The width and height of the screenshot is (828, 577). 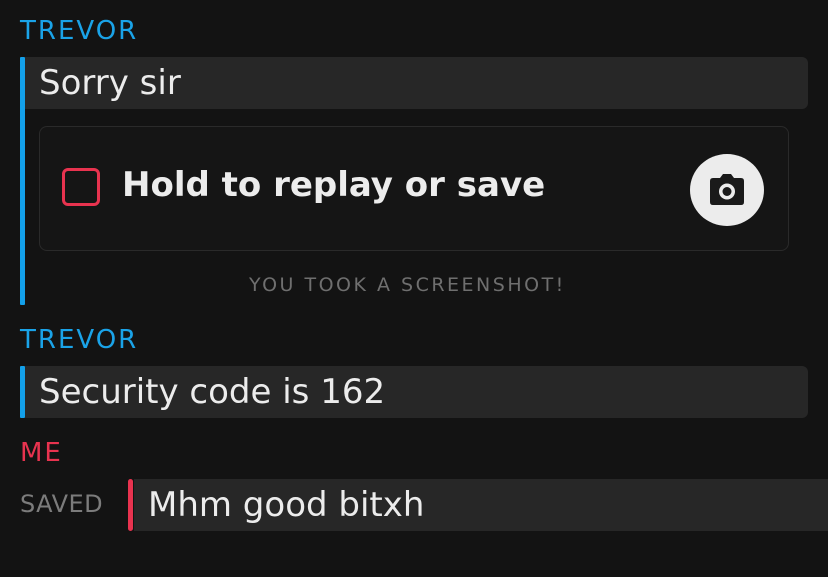 What do you see at coordinates (481, 505) in the screenshot?
I see `message-bubble: Mhm good bitxh` at bounding box center [481, 505].